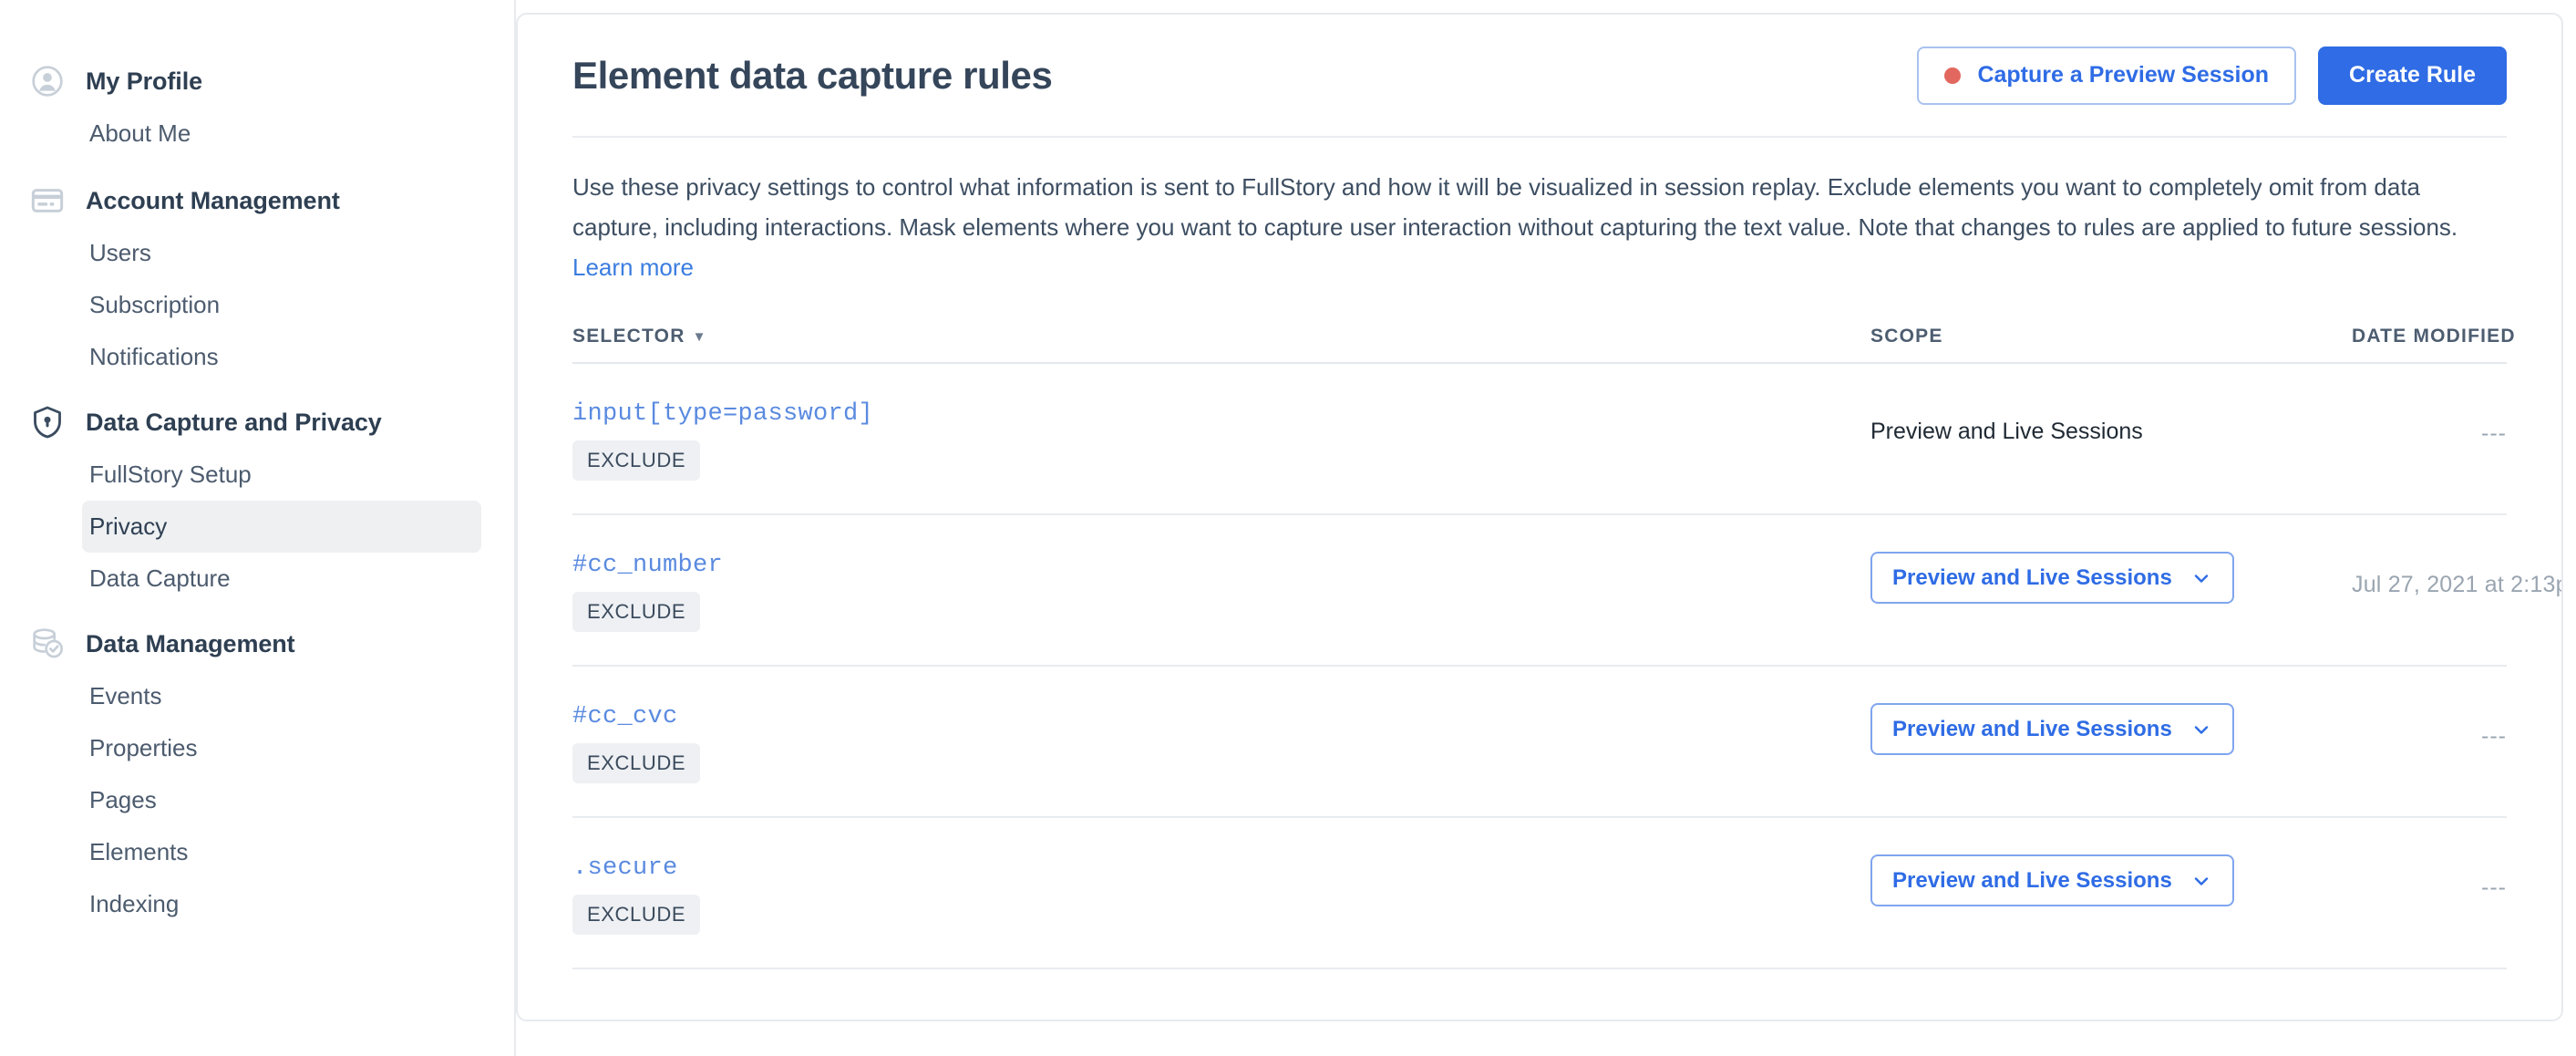 The width and height of the screenshot is (2576, 1056). I want to click on sidebar-item-label: Users, so click(120, 253).